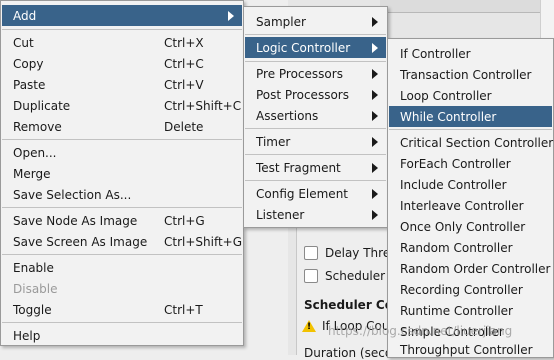 Image resolution: width=554 pixels, height=360 pixels. I want to click on logic-item-once-only-controller: Once Only Controller, so click(470, 226).